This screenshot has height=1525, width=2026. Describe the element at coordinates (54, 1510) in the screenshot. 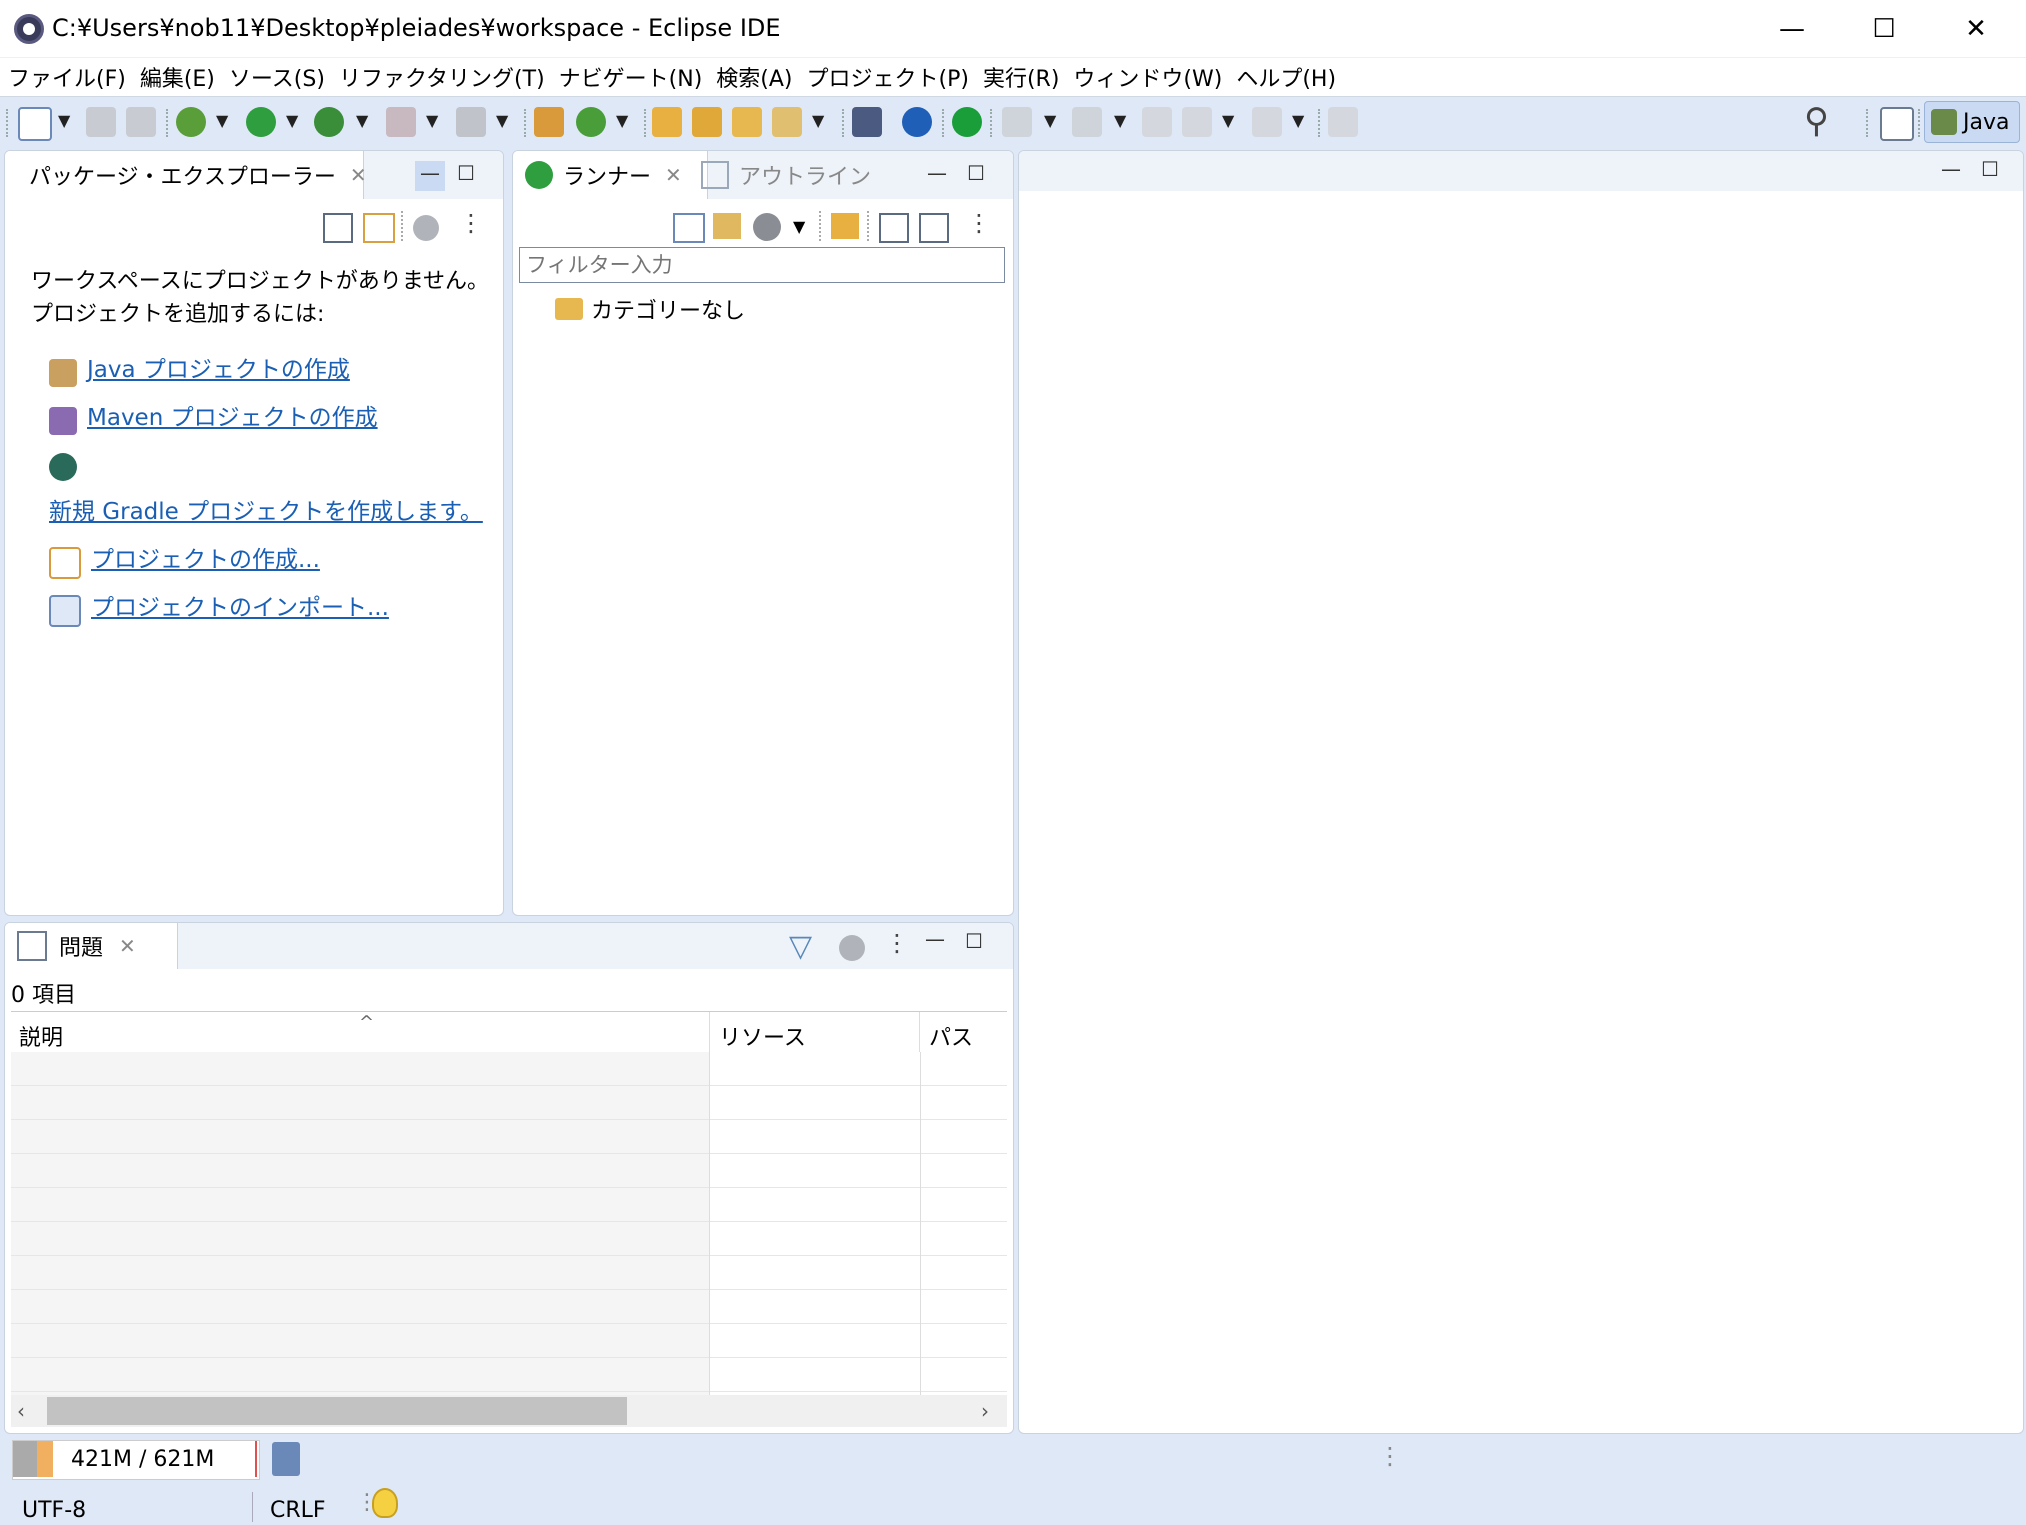

I see `encoding-label: UTF-8` at that location.